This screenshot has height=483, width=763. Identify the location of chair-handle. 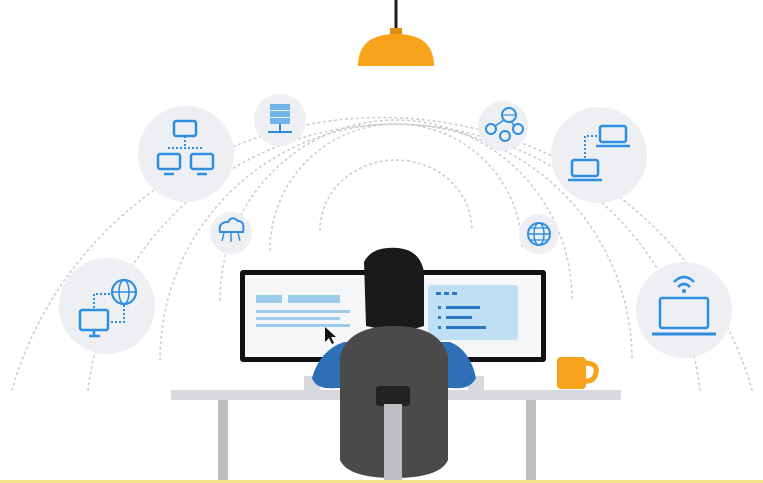
(393, 396).